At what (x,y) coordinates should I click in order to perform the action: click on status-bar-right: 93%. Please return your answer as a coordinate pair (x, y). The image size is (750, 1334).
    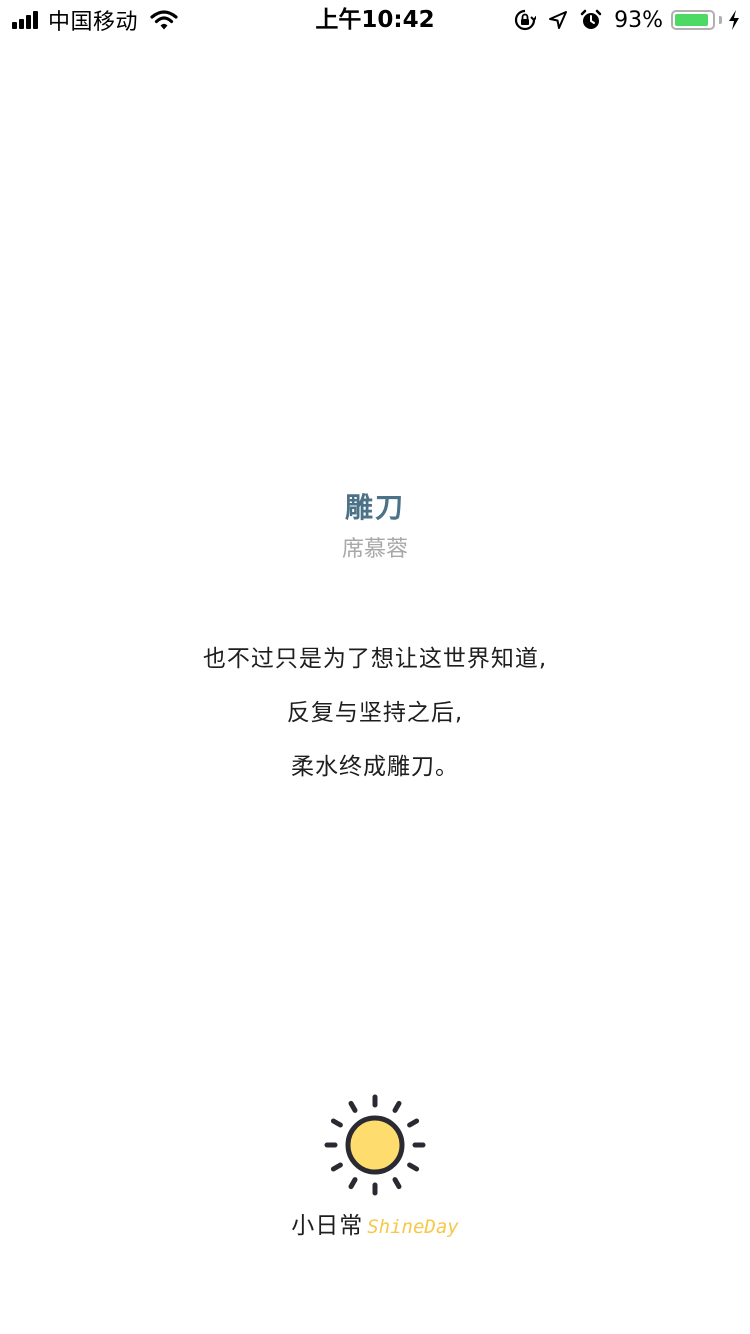
    Looking at the image, I should click on (627, 20).